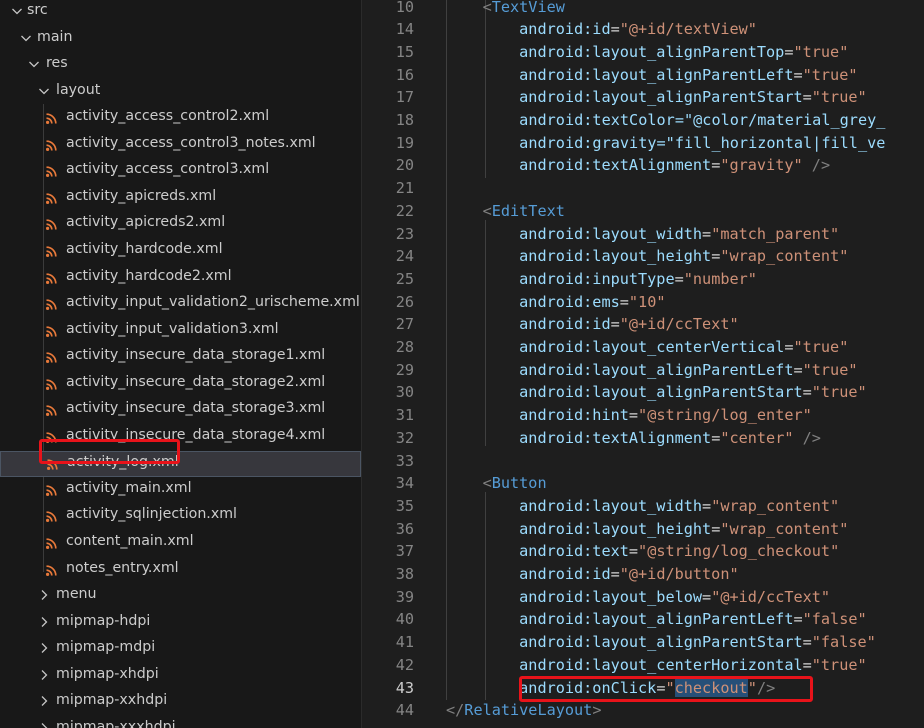  I want to click on code-line: android:layout_width="match_parent", so click(642, 234).